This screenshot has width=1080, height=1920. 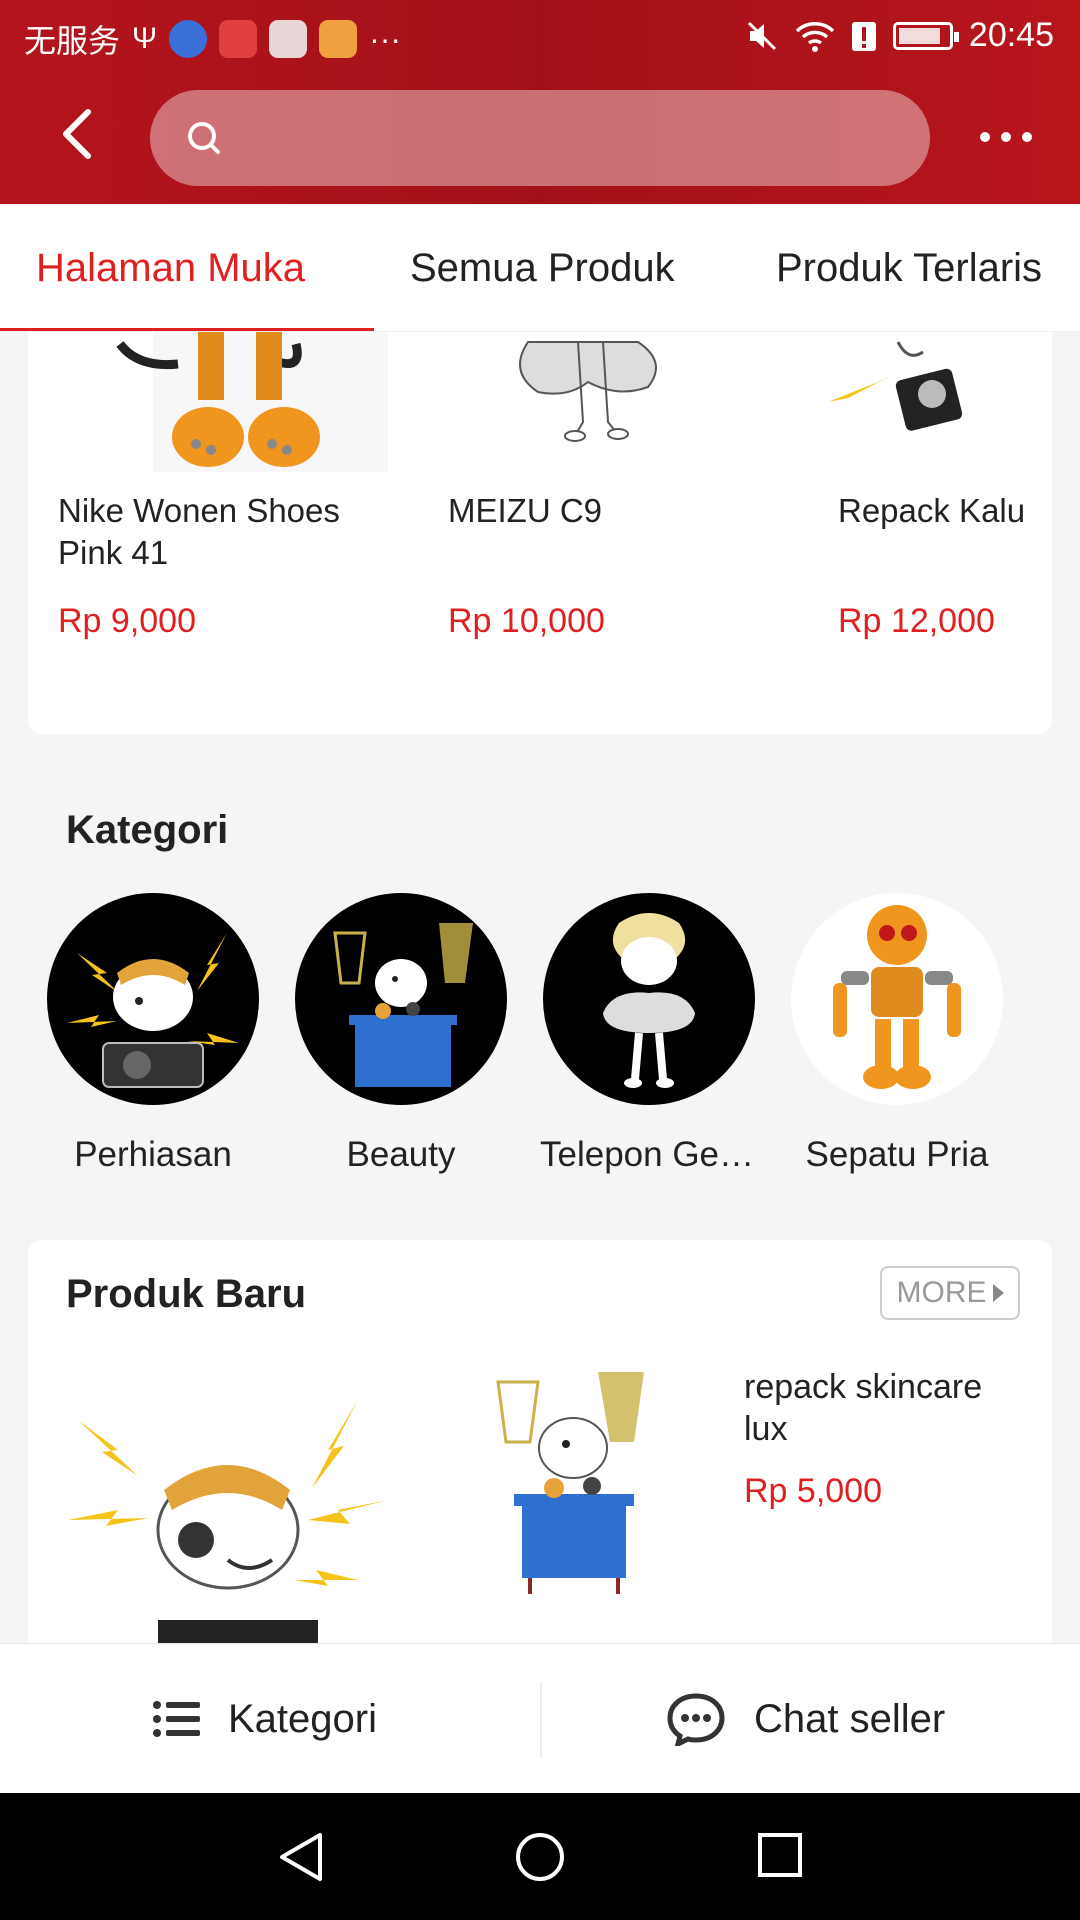 I want to click on category-item-sepatu-pria: Sepatu Pria, so click(x=897, y=1034).